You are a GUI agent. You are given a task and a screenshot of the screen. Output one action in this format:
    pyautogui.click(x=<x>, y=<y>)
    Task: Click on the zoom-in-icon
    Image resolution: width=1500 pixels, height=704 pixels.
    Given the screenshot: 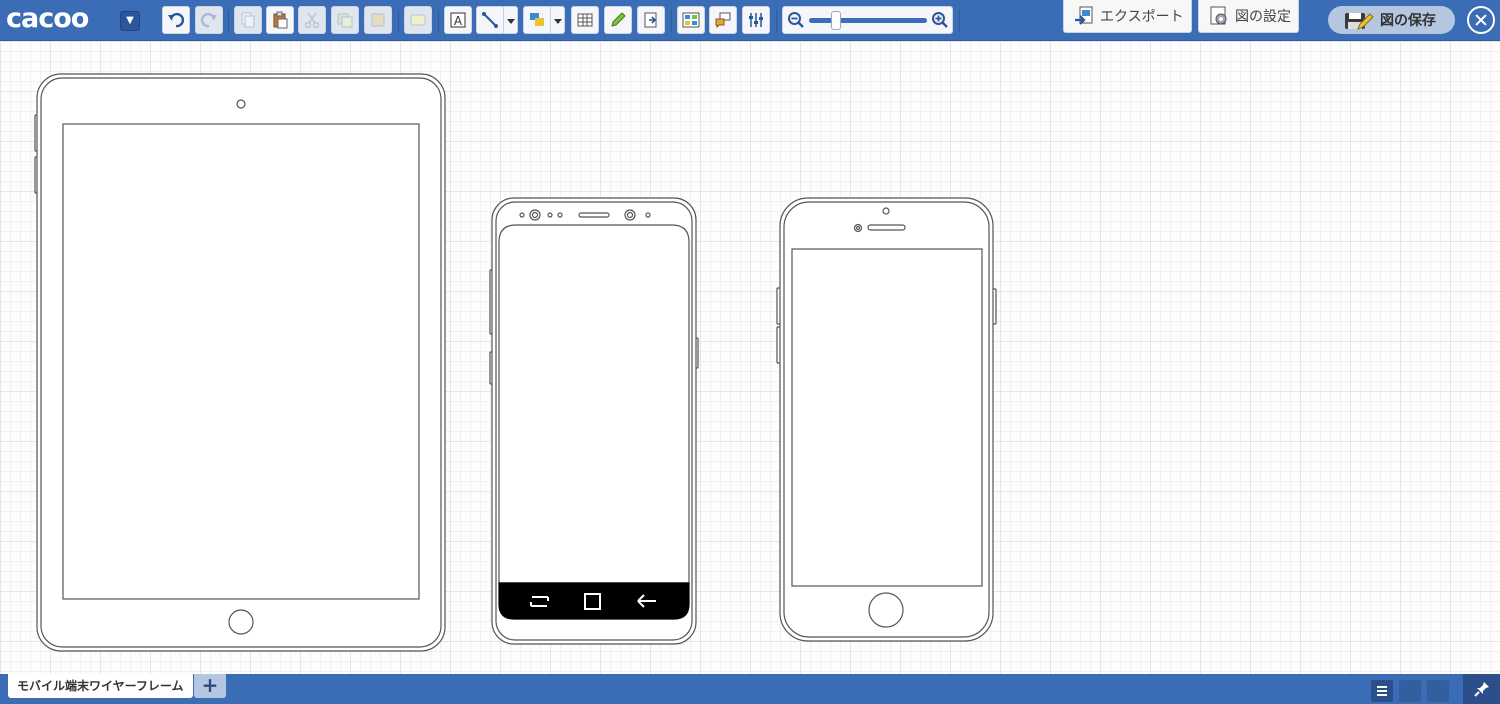 What is the action you would take?
    pyautogui.click(x=940, y=20)
    